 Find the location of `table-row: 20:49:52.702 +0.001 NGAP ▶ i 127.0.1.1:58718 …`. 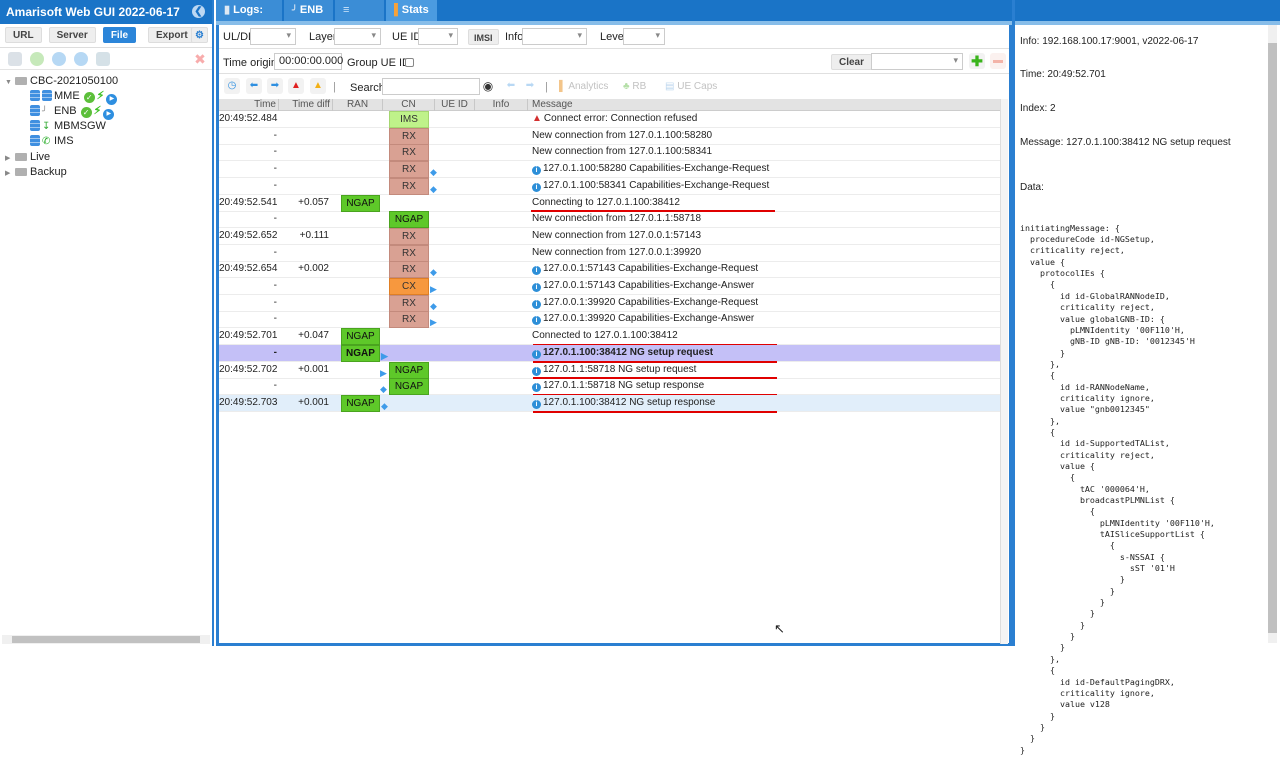

table-row: 20:49:52.702 +0.001 NGAP ▶ i 127.0.1.1:58718 … is located at coordinates (611, 370).